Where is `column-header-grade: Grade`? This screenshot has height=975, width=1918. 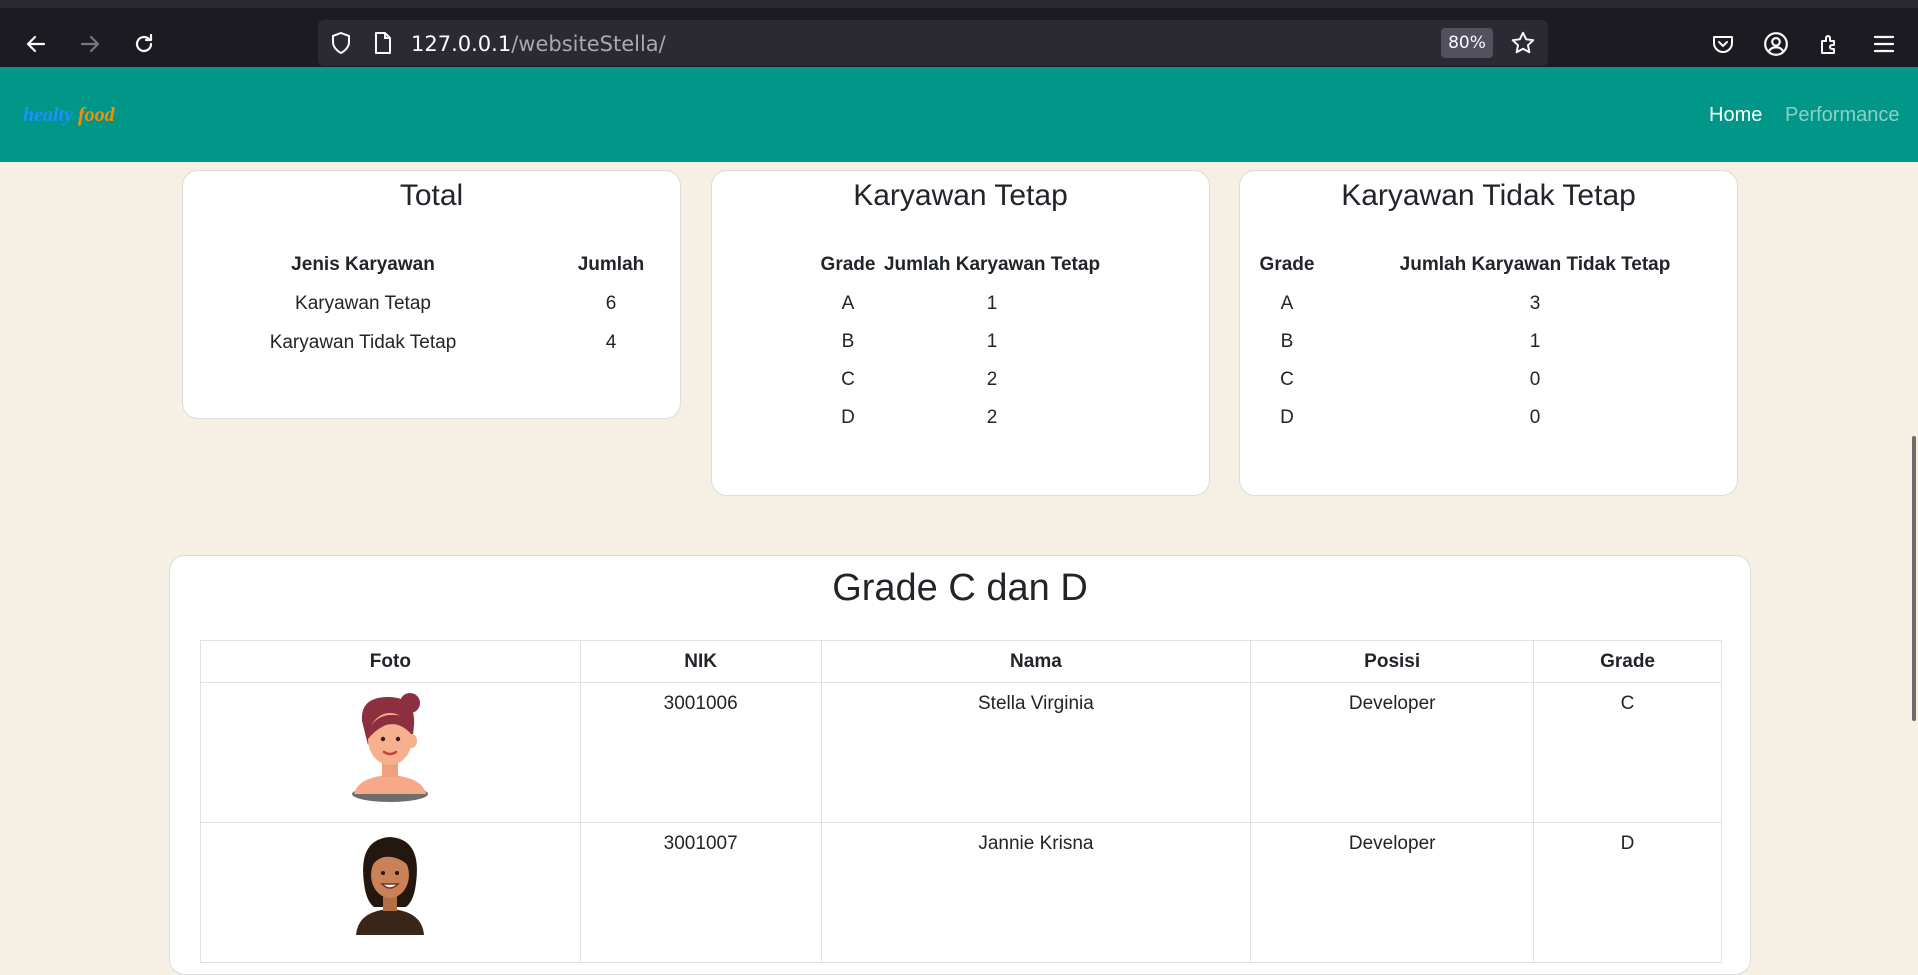
column-header-grade: Grade is located at coordinates (1627, 661).